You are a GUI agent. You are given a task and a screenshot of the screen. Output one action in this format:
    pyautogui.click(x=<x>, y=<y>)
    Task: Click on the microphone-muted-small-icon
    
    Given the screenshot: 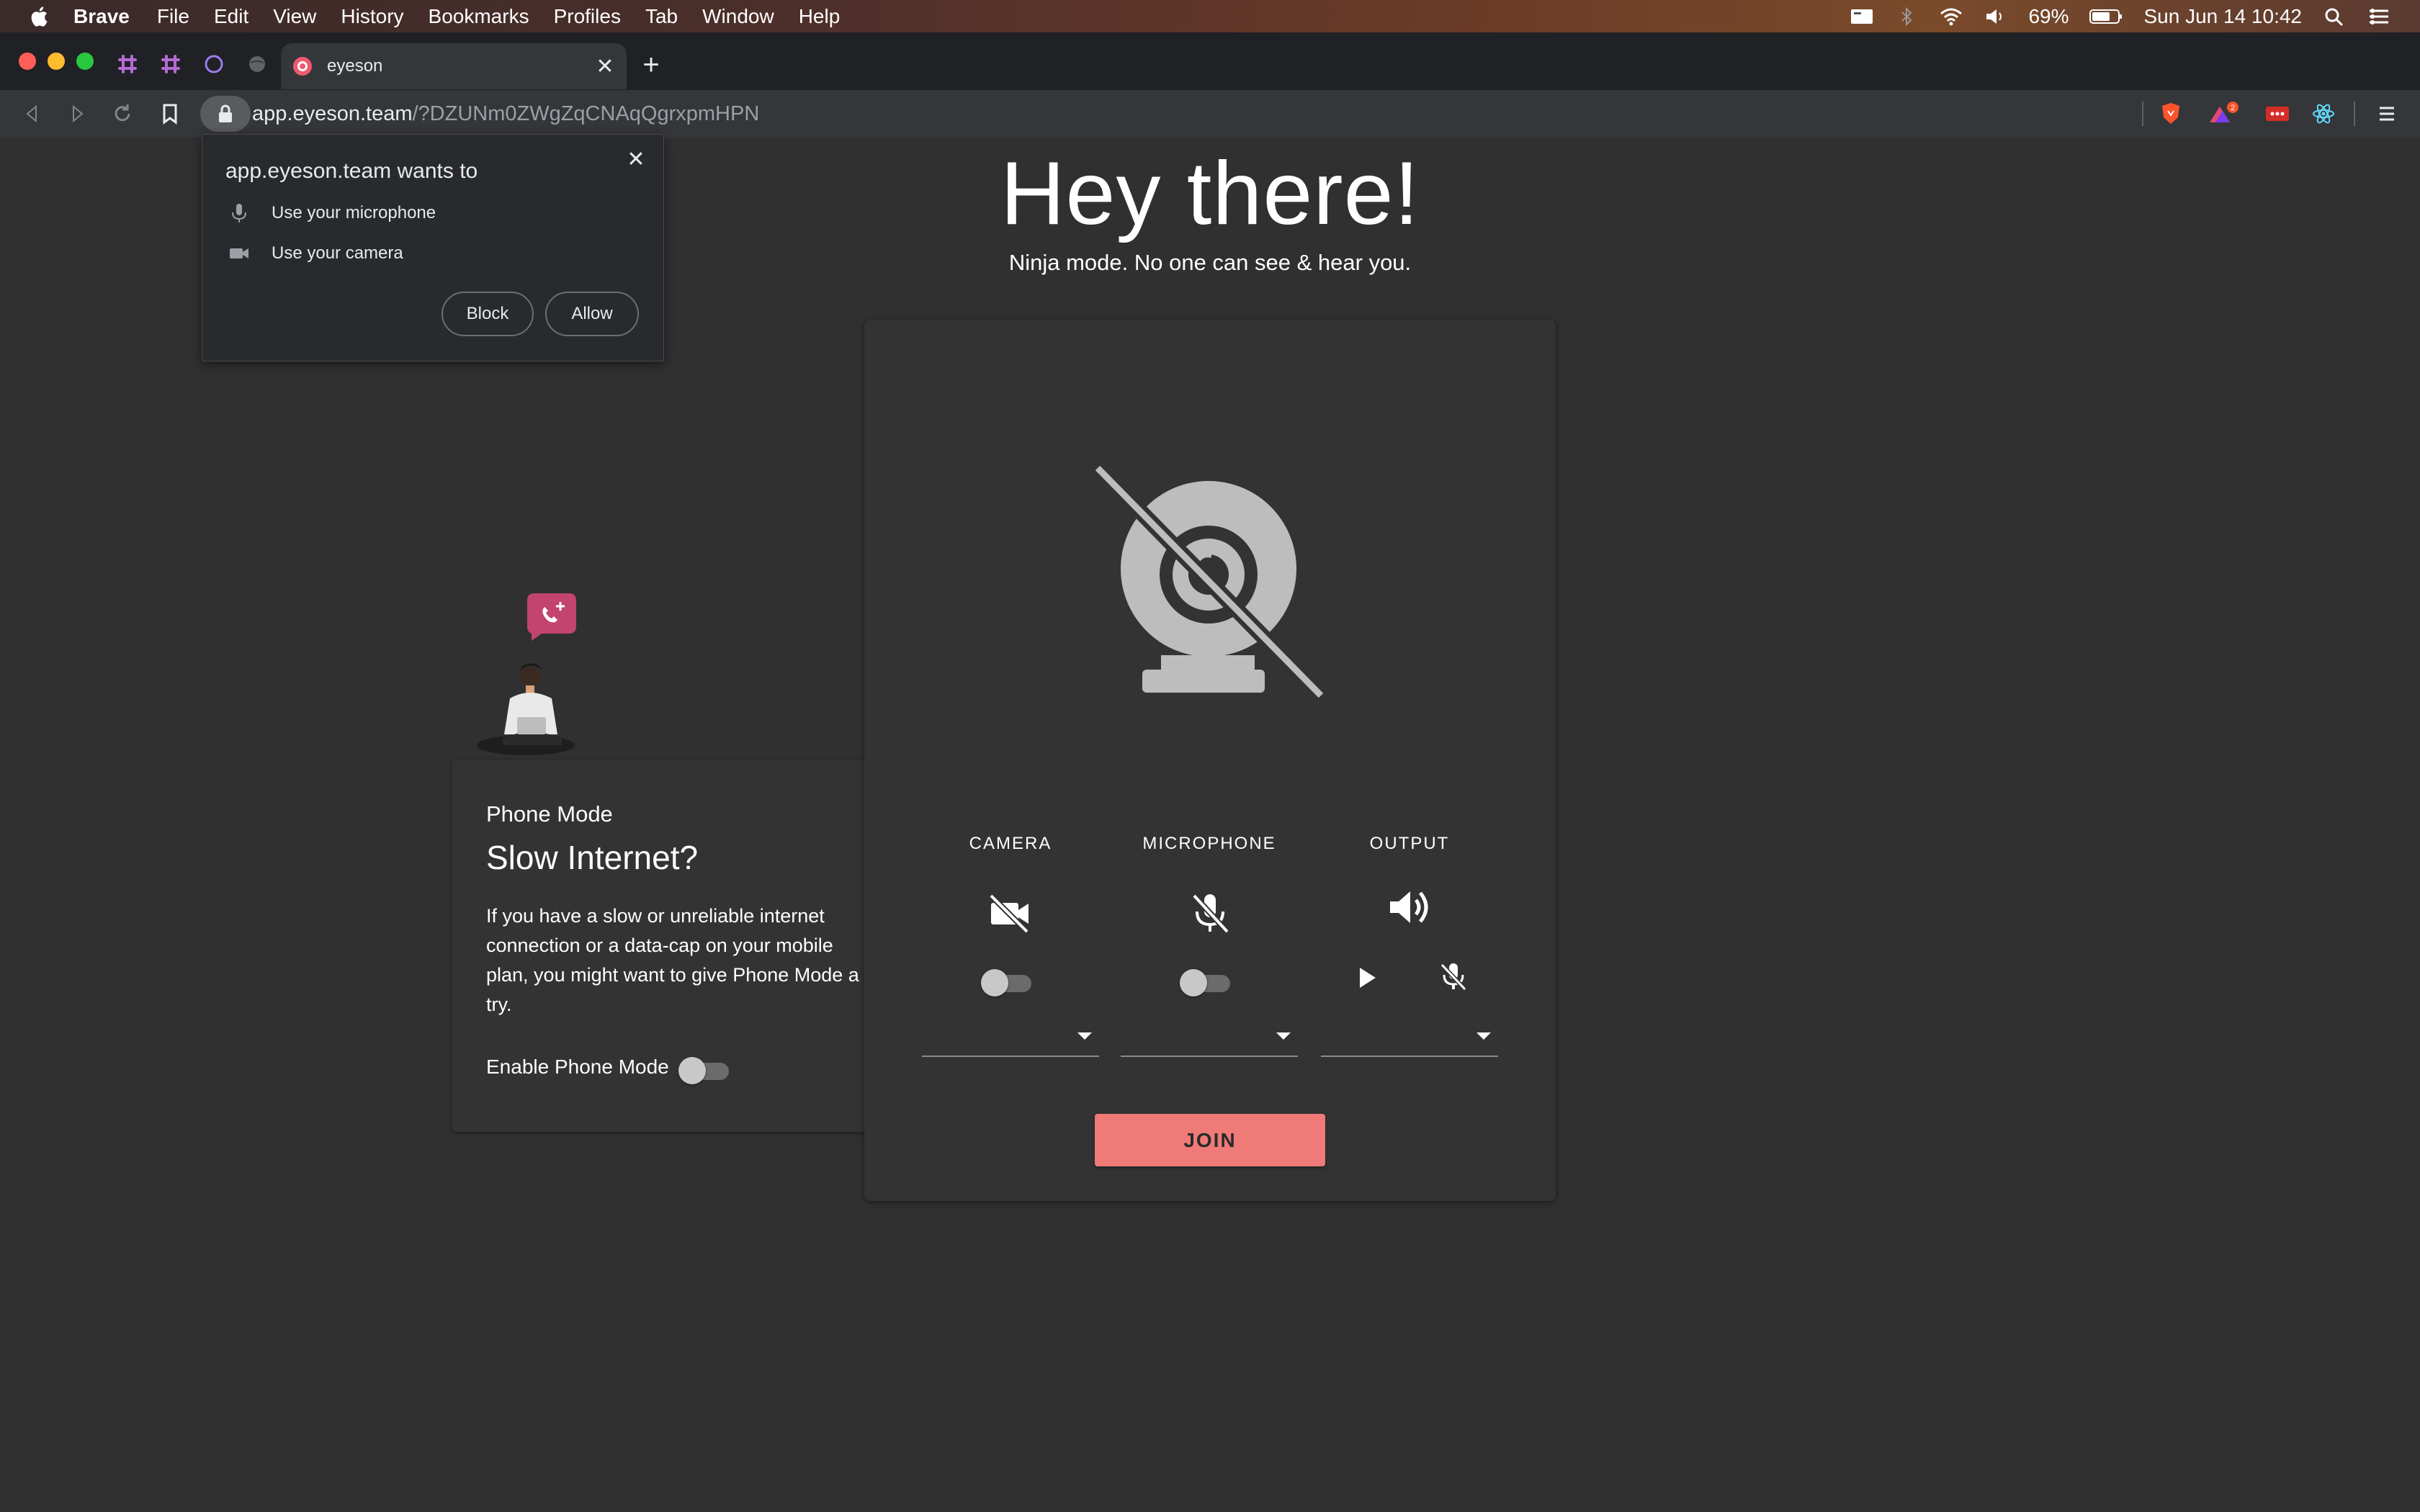 What is the action you would take?
    pyautogui.click(x=1453, y=976)
    